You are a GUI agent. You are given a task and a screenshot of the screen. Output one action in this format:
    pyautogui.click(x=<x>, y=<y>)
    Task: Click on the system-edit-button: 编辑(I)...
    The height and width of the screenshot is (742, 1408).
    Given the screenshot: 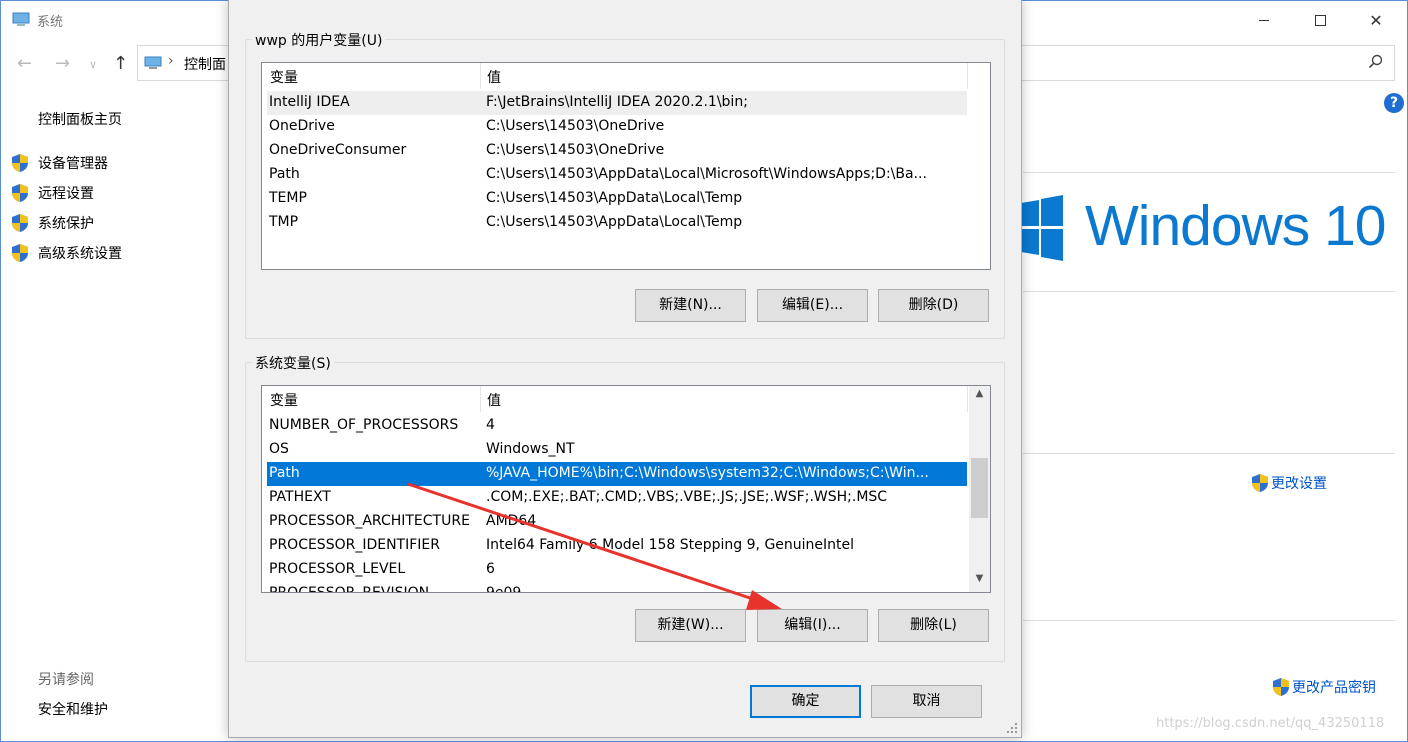 What is the action you would take?
    pyautogui.click(x=812, y=625)
    